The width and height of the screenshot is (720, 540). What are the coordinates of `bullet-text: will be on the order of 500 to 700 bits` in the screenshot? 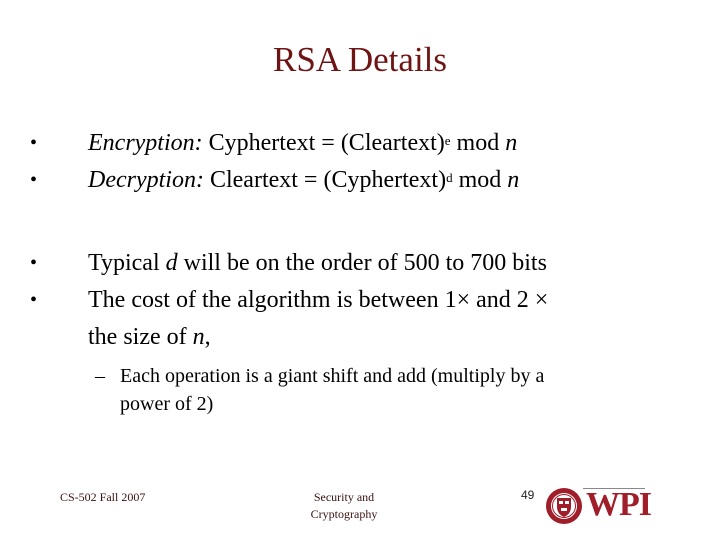 It's located at (362, 263).